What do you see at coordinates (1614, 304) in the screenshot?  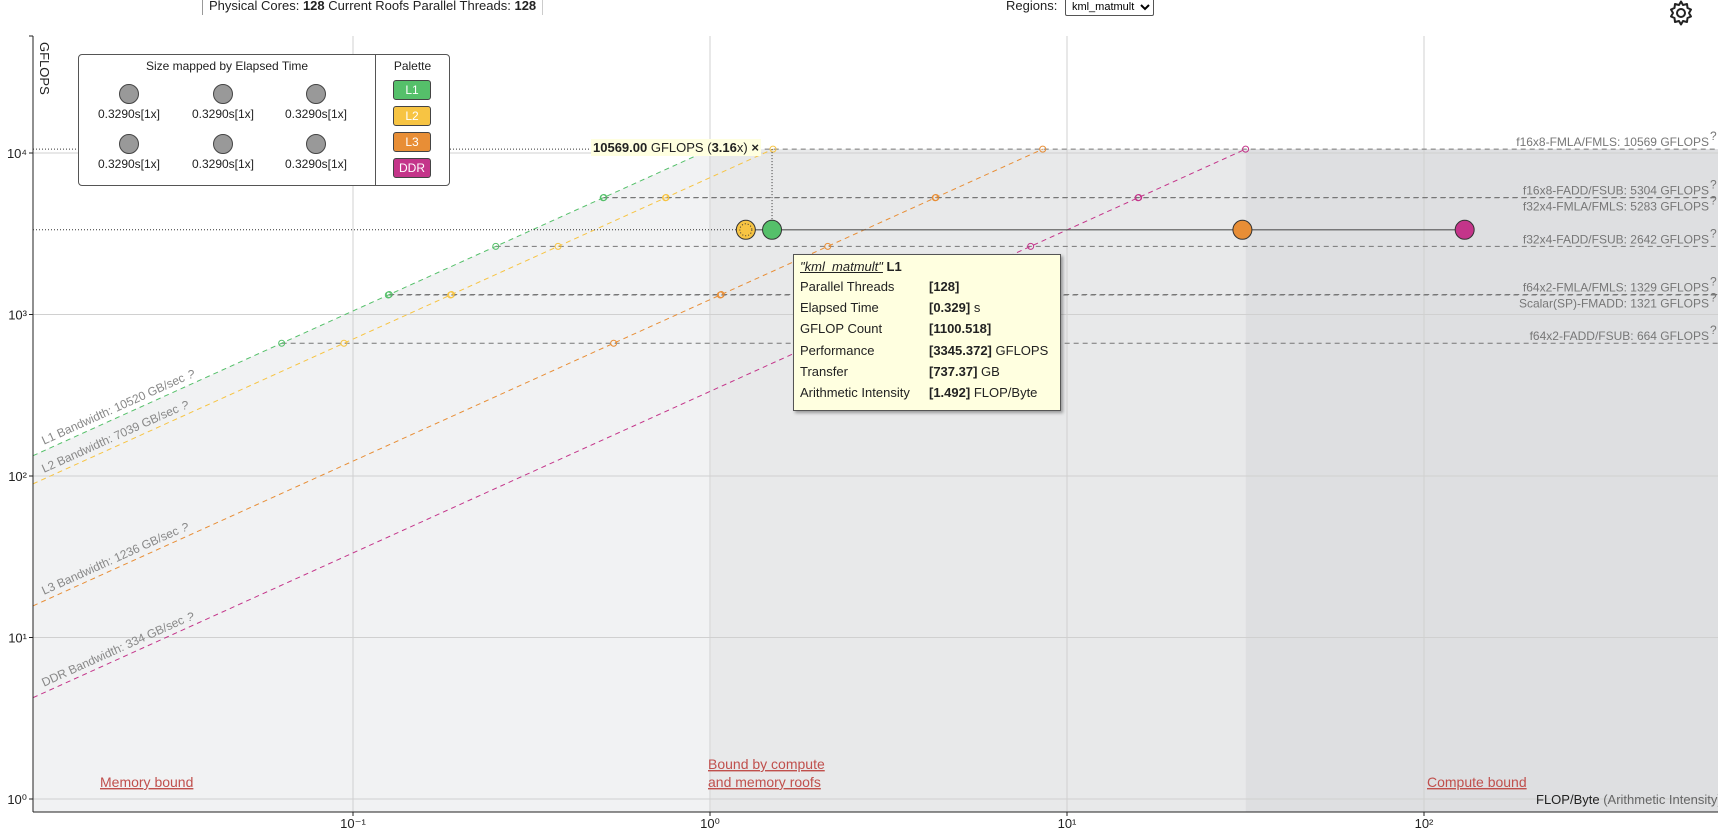 I see `compute-roof-label: Scalar(SP)-FMADD: 1321 GFLOPS` at bounding box center [1614, 304].